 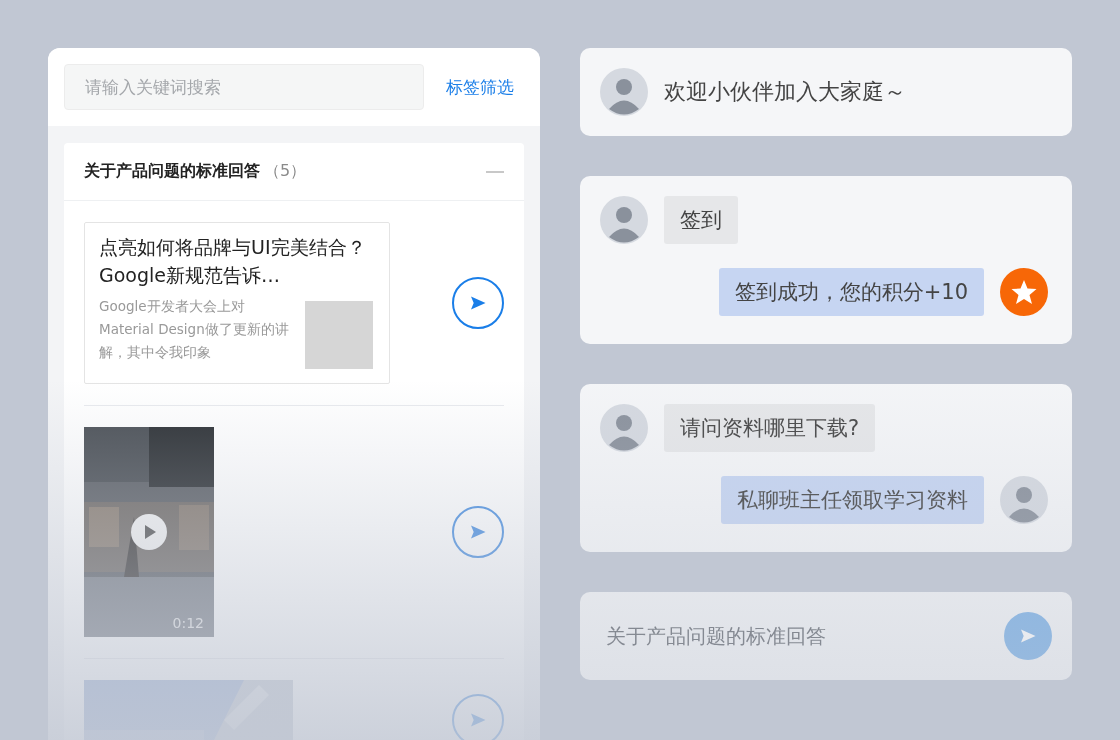 I want to click on article-card: 点亮如何将品牌与UI完美结合？Google新规范告诉… Google开发者大会上对Material Design做了更新的讲解，其中令我印象, so click(x=237, y=303).